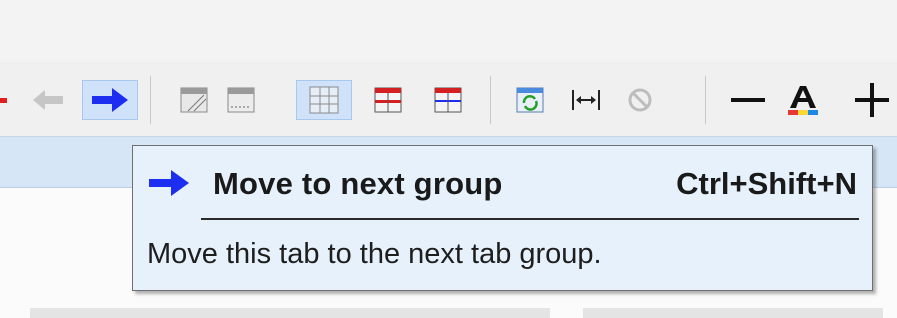 The image size is (897, 318). I want to click on layout-hatched-icon, so click(194, 100).